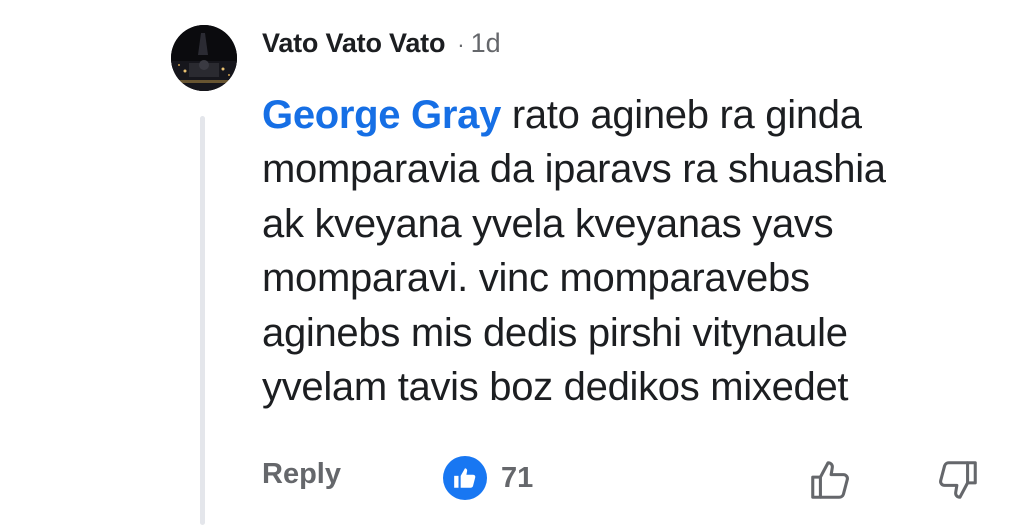 The image size is (1024, 525). I want to click on thumbs-up-outline-icon, so click(830, 480).